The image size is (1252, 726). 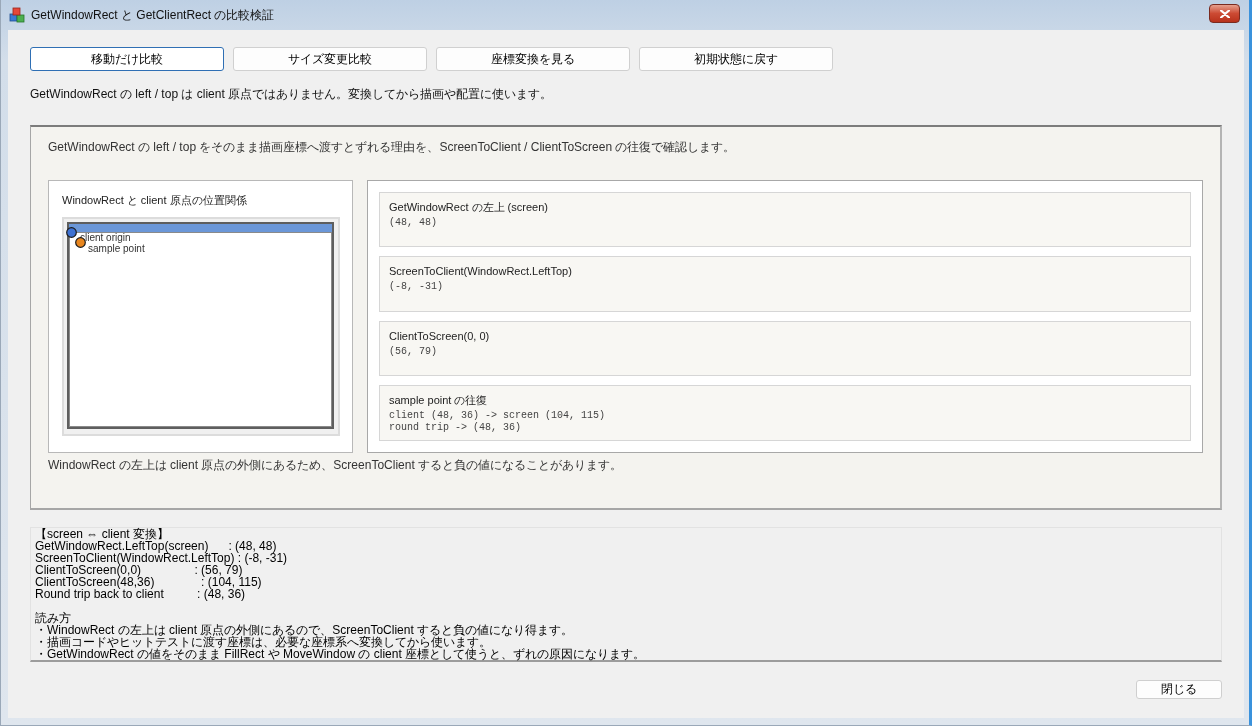 I want to click on close-button, so click(x=1224, y=13).